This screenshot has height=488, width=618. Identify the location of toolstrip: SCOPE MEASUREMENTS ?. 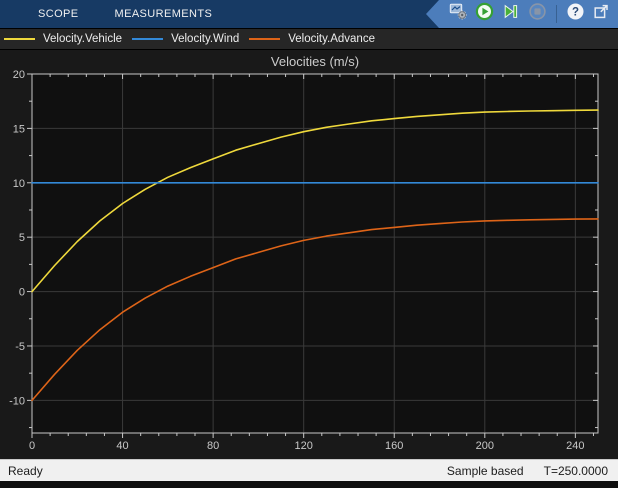
(309, 14).